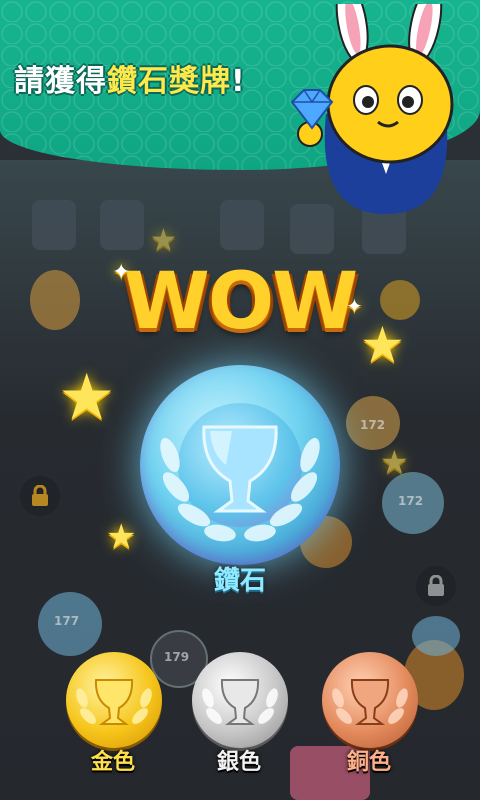 The height and width of the screenshot is (800, 480). What do you see at coordinates (60, 81) in the screenshot?
I see `headline-prefix: 請獲得` at bounding box center [60, 81].